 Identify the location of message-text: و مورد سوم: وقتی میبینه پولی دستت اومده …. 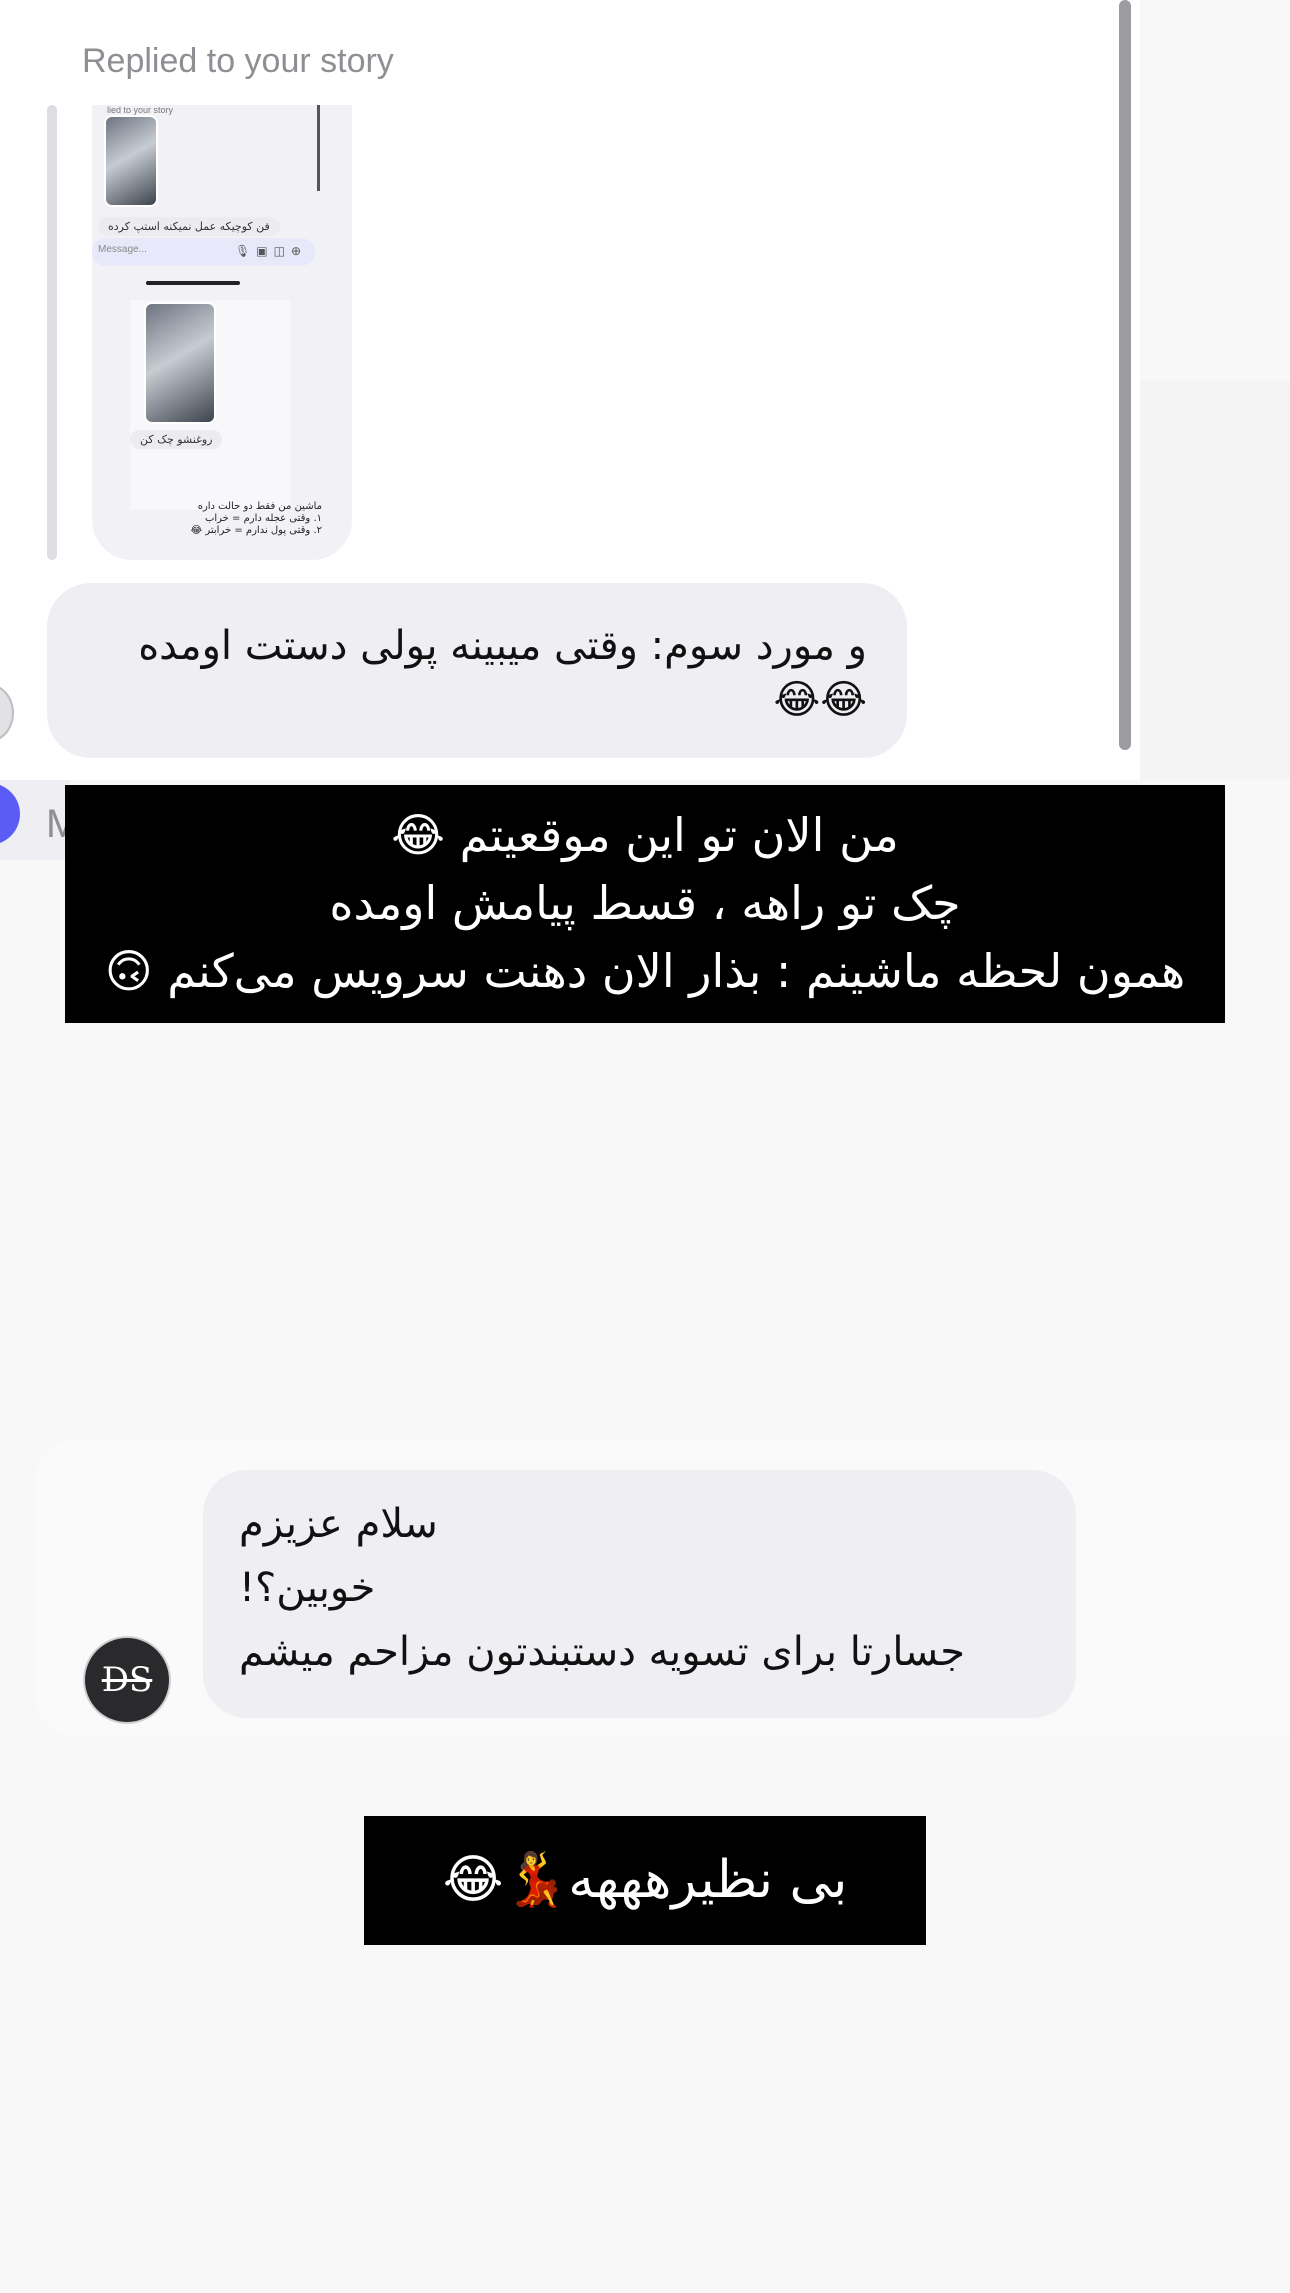
(502, 673).